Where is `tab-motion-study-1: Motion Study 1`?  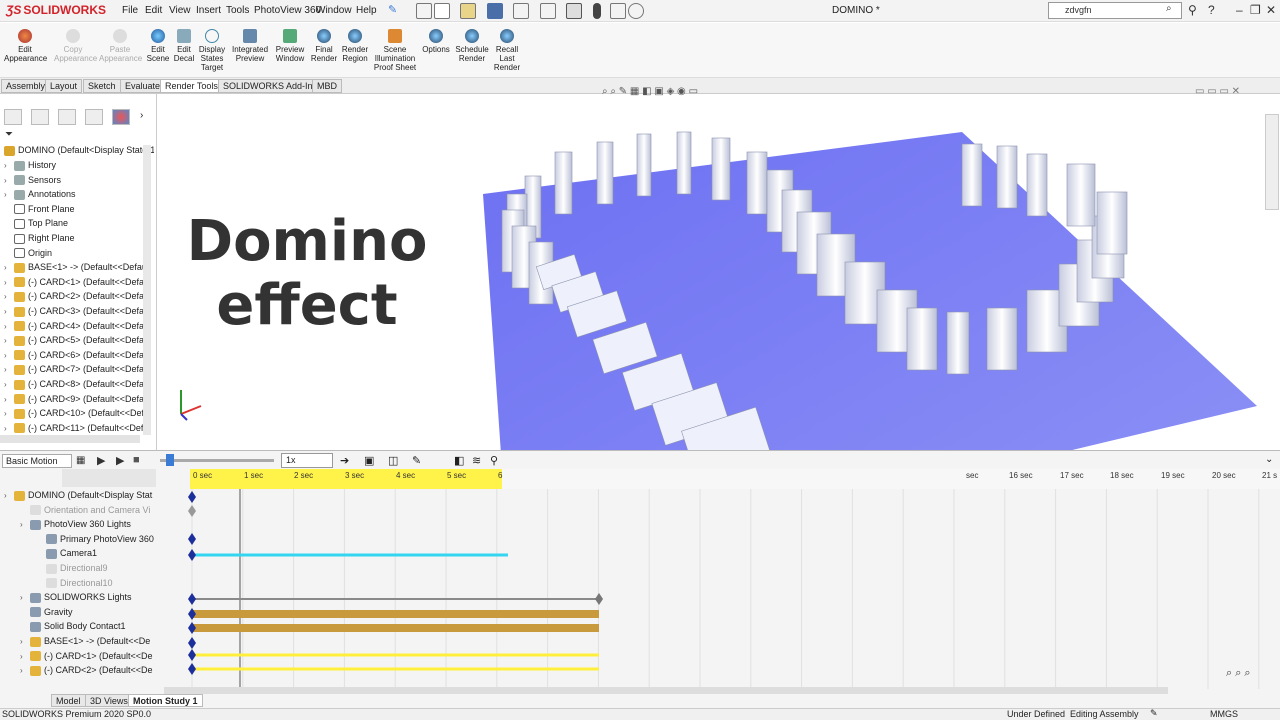 tab-motion-study-1: Motion Study 1 is located at coordinates (165, 700).